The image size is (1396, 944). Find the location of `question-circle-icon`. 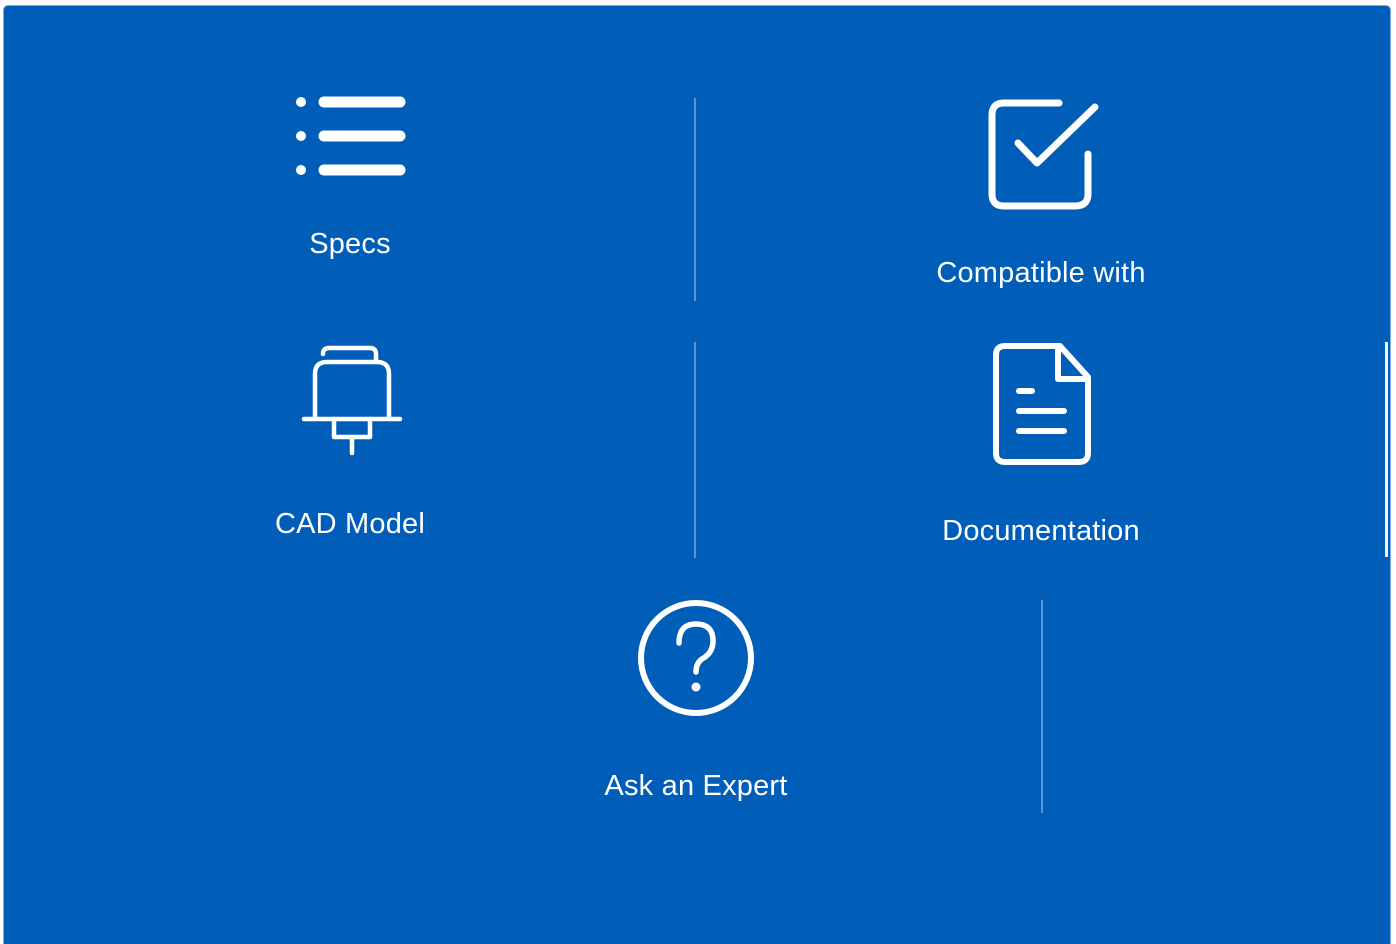

question-circle-icon is located at coordinates (696, 658).